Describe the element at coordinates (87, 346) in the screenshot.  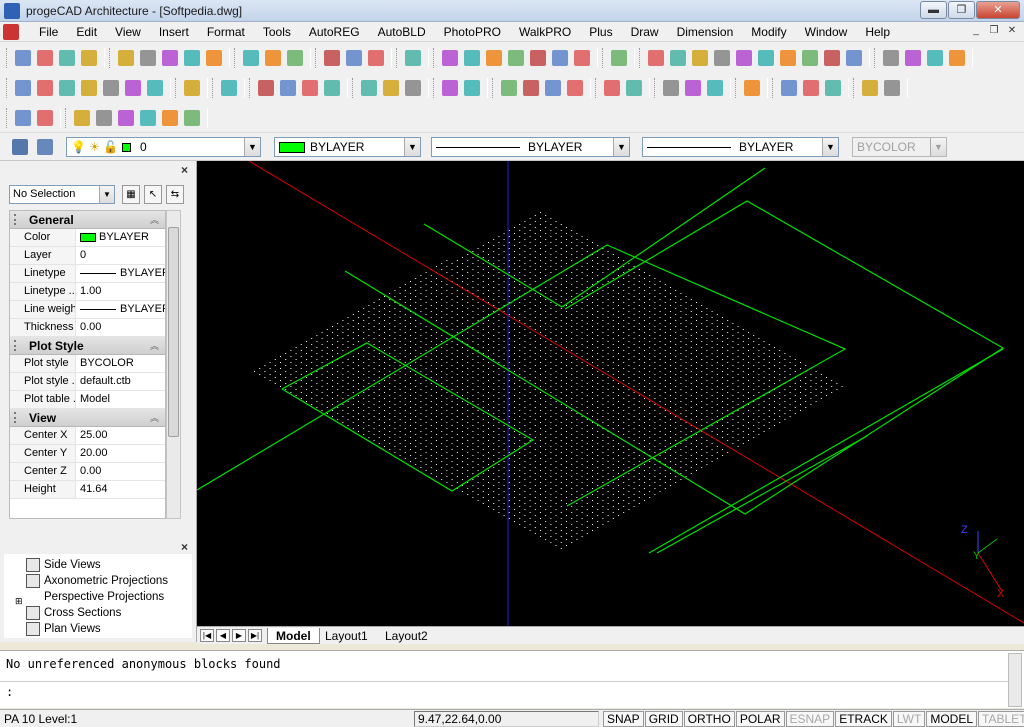
I see `category-plot-style: Plot Style ︽` at that location.